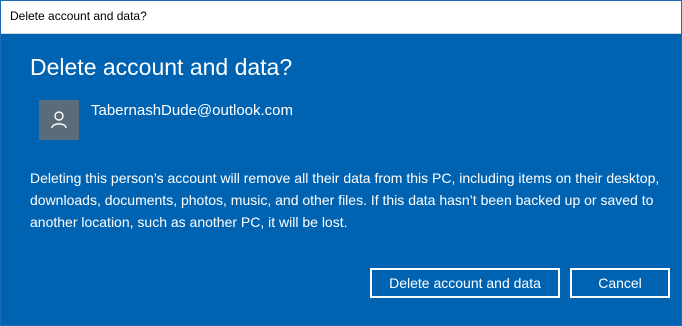 Image resolution: width=682 pixels, height=326 pixels. I want to click on cancel-button: Cancel, so click(620, 283).